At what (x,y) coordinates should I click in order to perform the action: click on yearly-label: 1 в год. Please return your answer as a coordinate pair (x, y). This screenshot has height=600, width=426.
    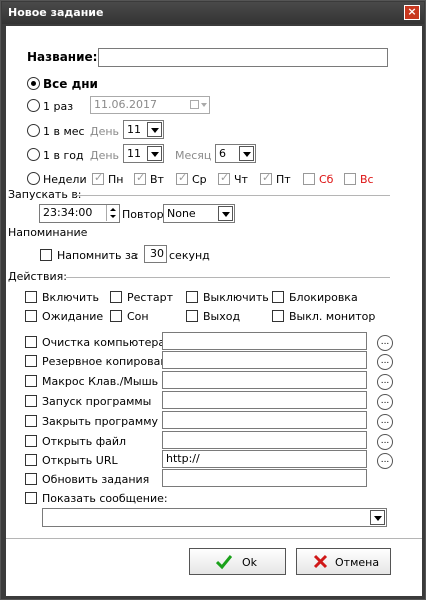
    Looking at the image, I should click on (63, 155).